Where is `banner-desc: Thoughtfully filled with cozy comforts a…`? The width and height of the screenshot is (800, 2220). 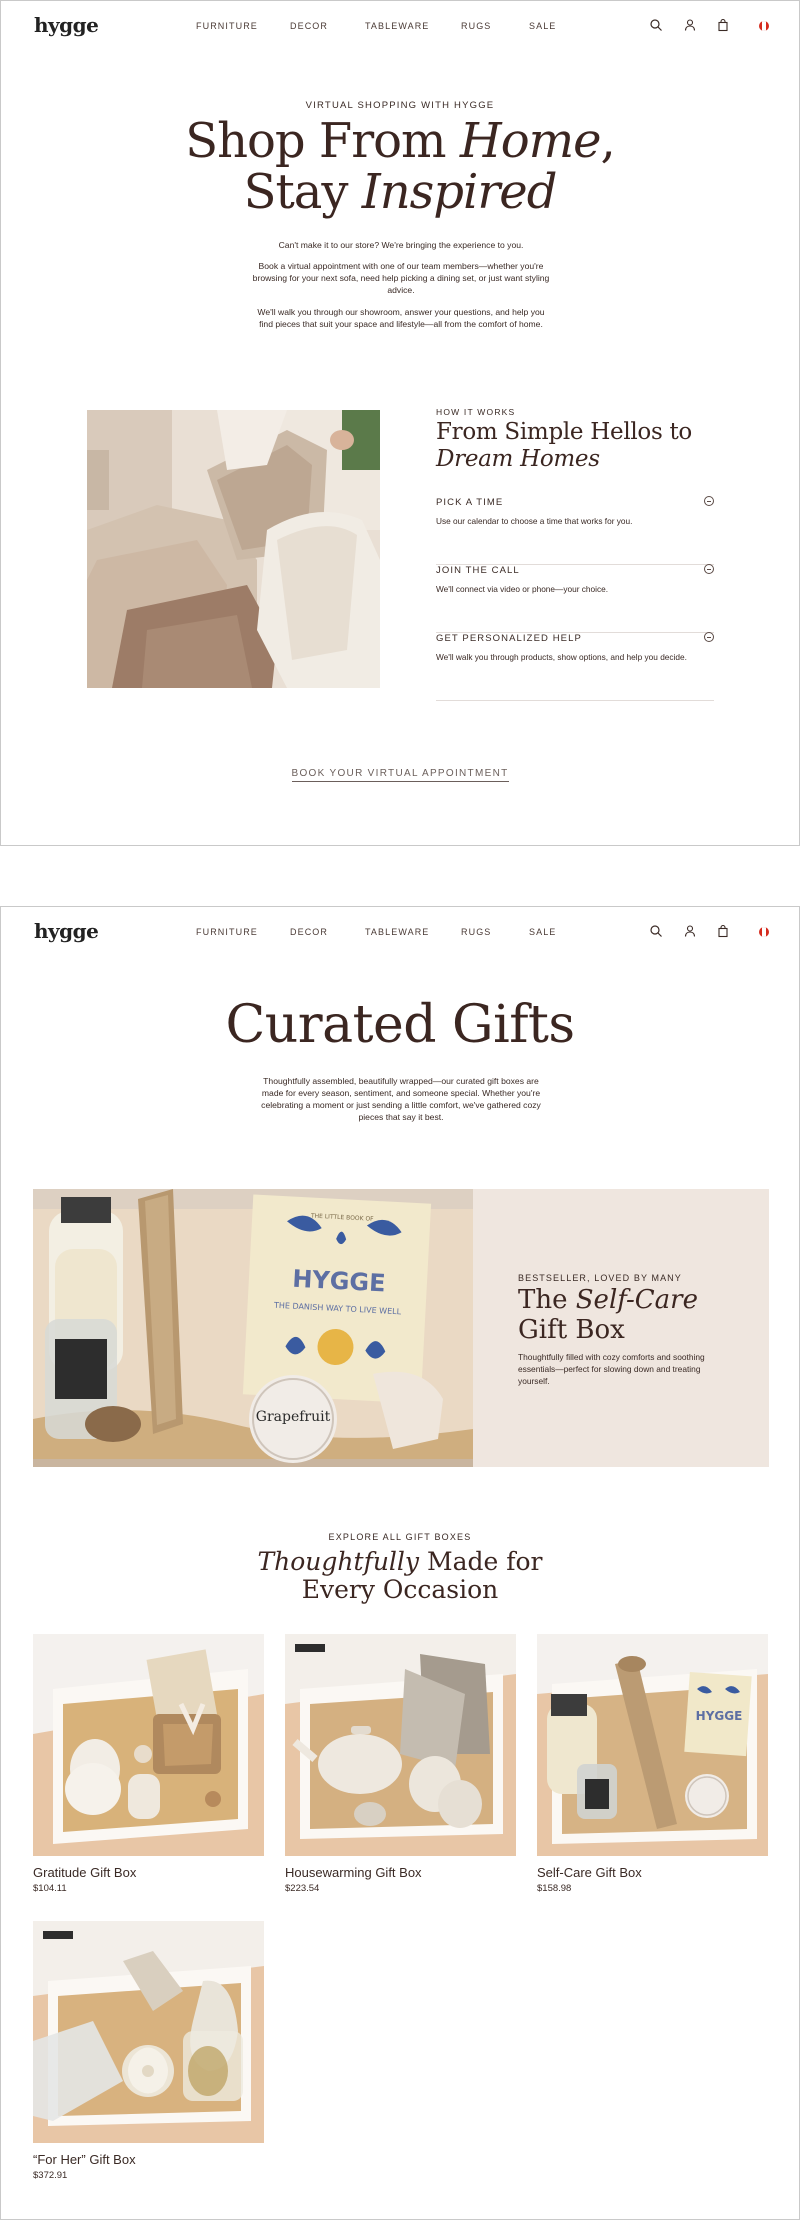 banner-desc: Thoughtfully filled with cozy comforts a… is located at coordinates (611, 1369).